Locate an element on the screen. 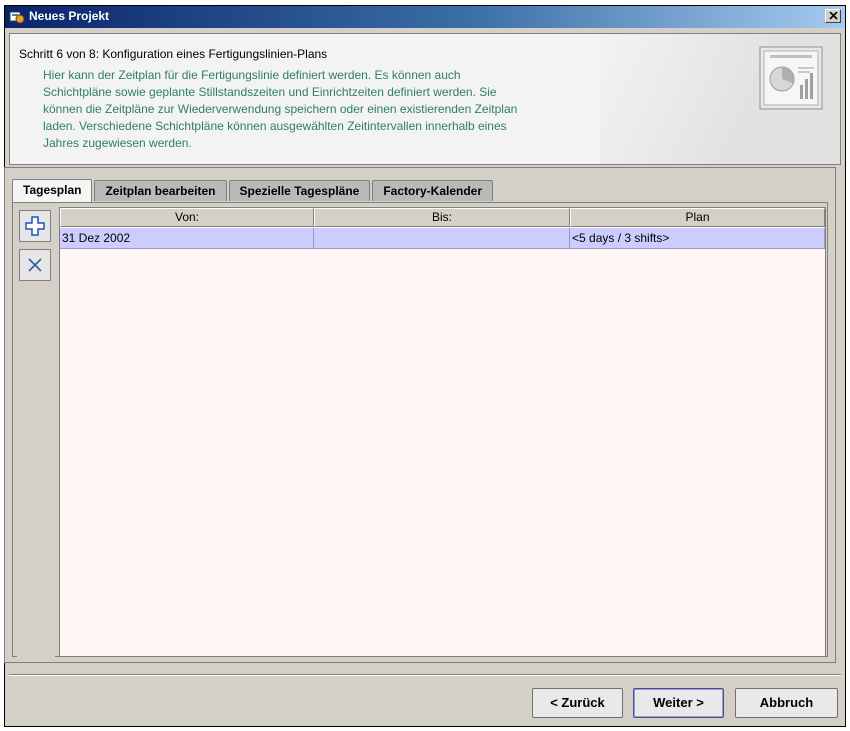 This screenshot has height=731, width=850. cell-bis is located at coordinates (442, 238).